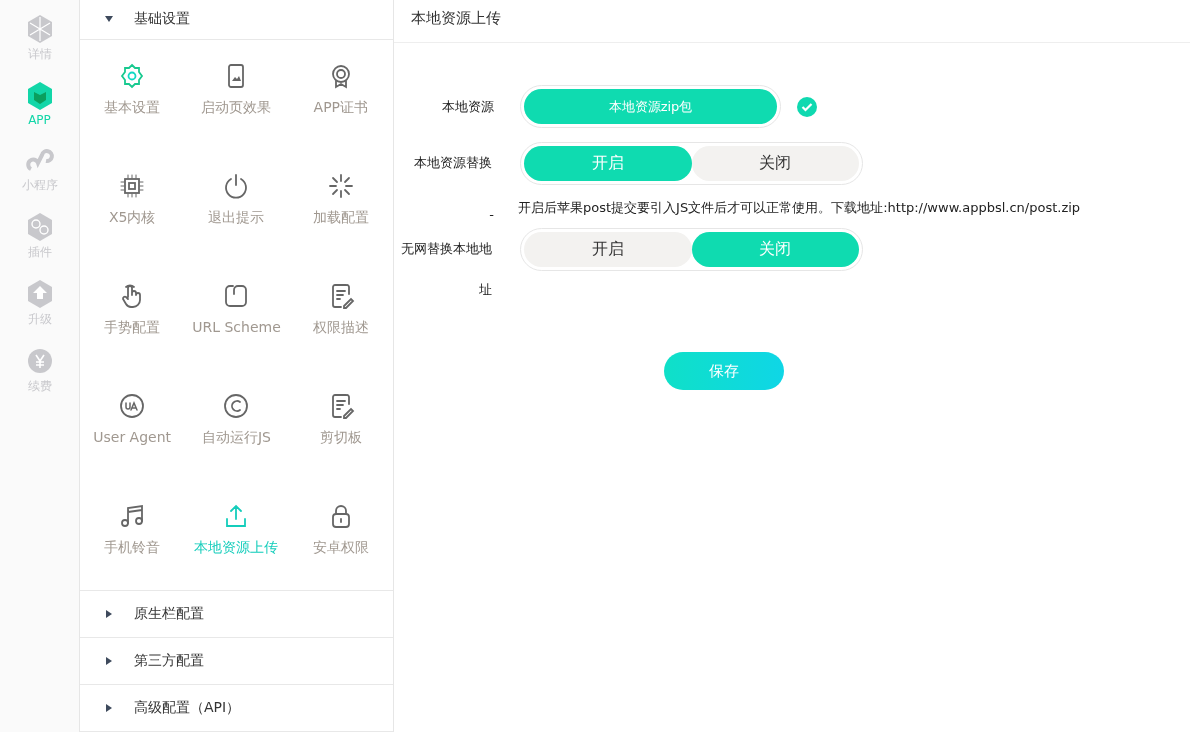 This screenshot has width=1190, height=732. Describe the element at coordinates (340, 94) in the screenshot. I see `settings-tile: APP证书` at that location.